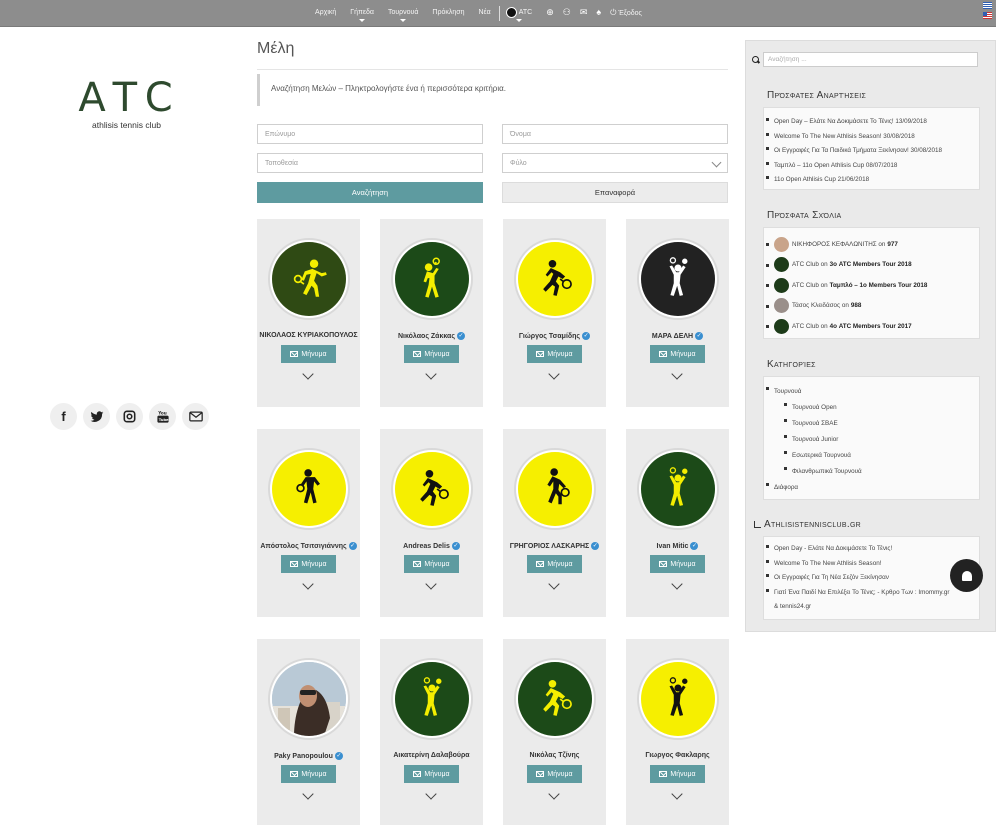  What do you see at coordinates (448, 8) in the screenshot?
I see `nav-challenge: Πρόκληση` at bounding box center [448, 8].